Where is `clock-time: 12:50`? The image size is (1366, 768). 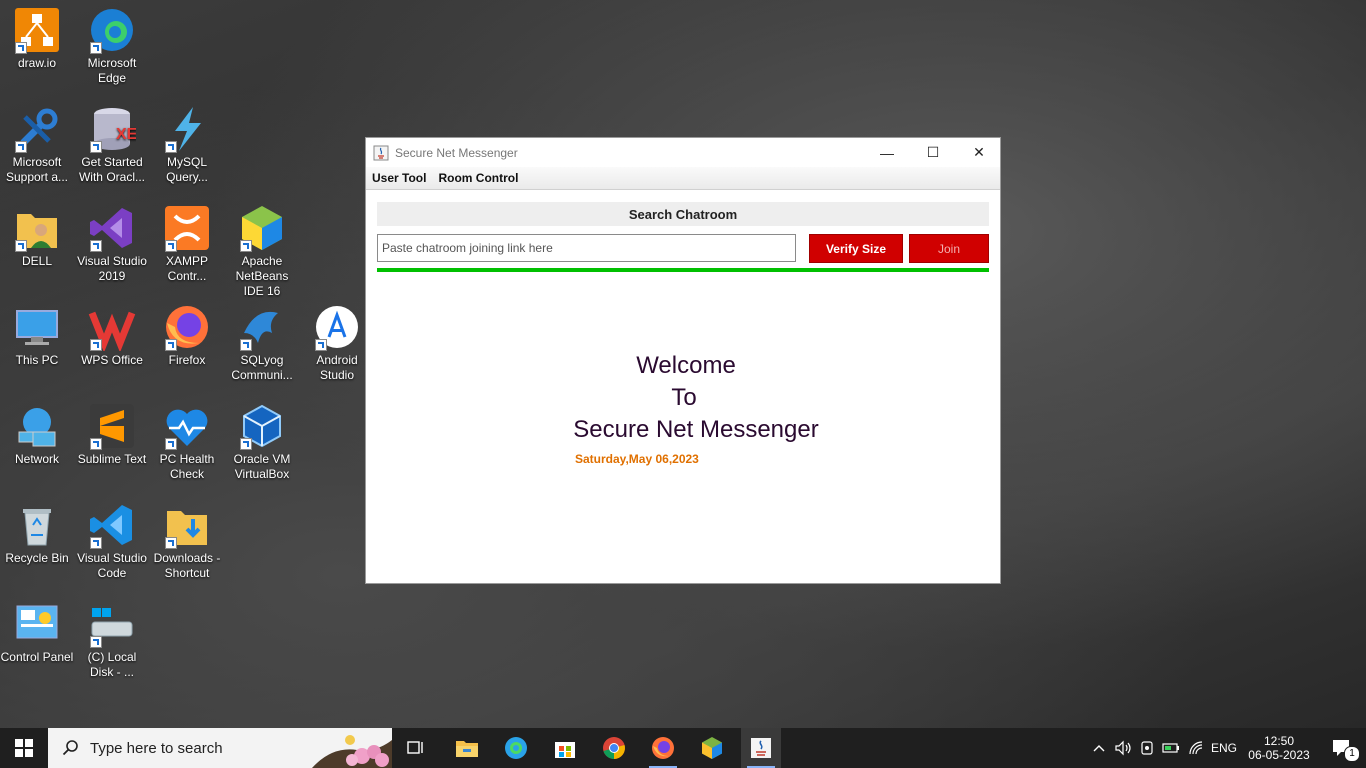 clock-time: 12:50 is located at coordinates (1279, 741).